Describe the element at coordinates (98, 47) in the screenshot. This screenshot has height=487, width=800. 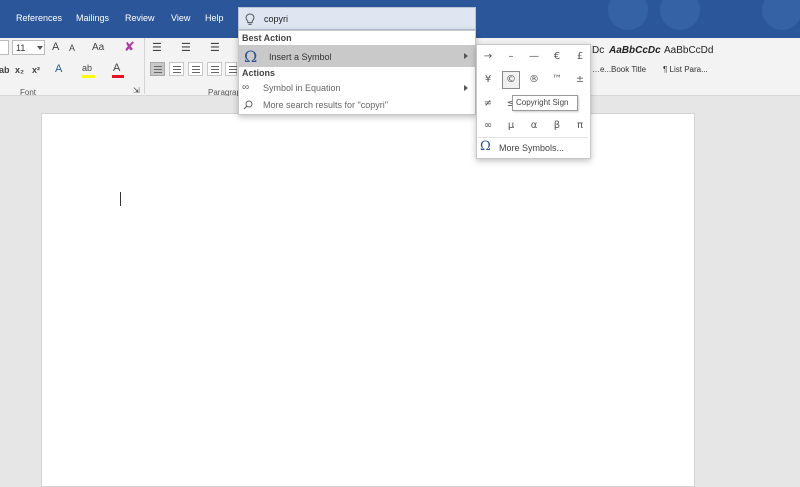
I see `change-case-icon: Aa` at that location.